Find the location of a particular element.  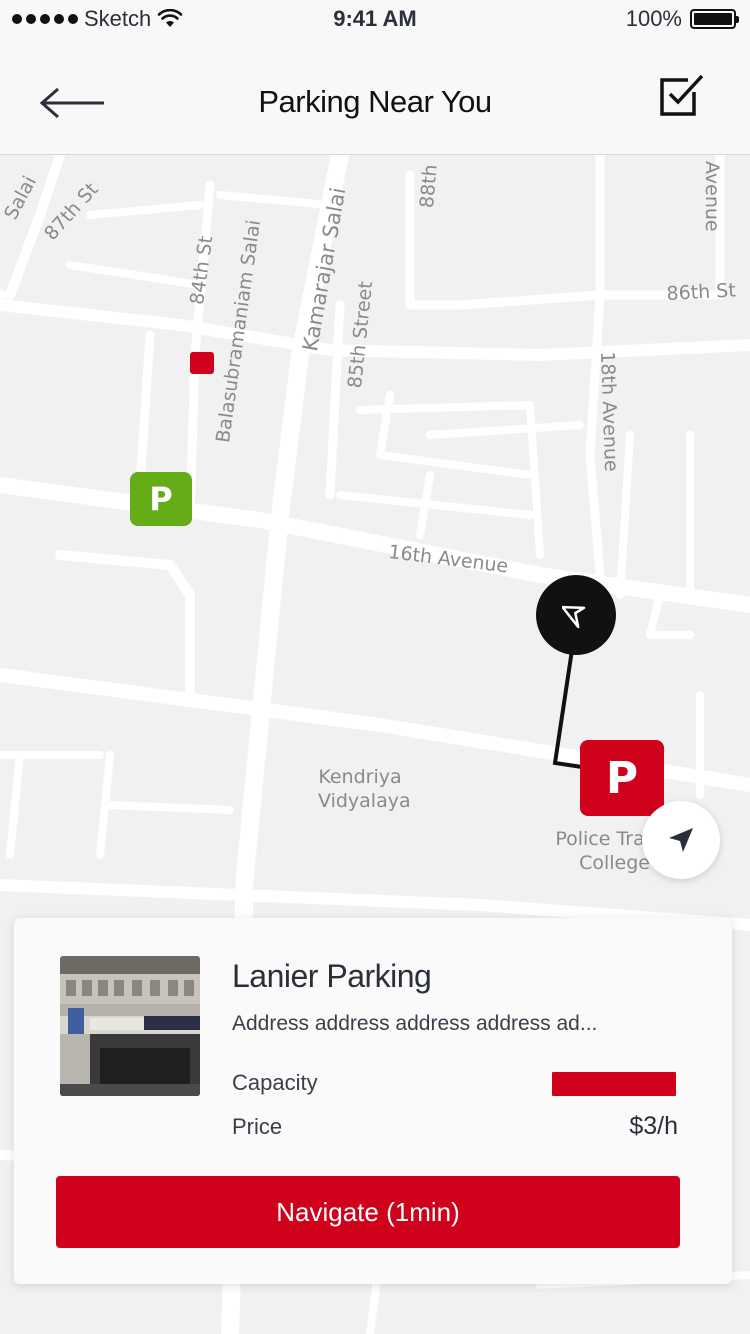

location-arrow-icon is located at coordinates (681, 840).